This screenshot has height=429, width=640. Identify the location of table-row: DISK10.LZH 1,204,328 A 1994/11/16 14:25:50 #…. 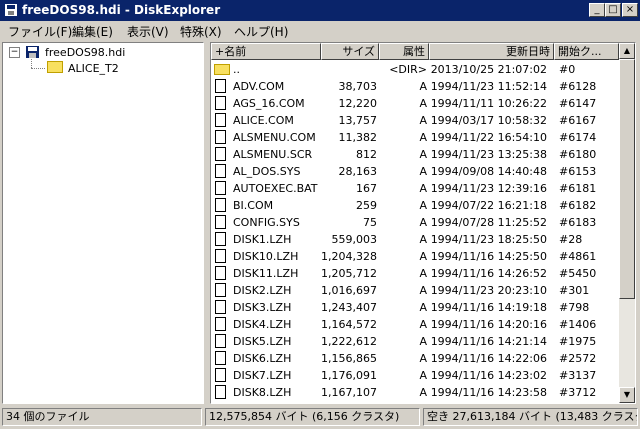
(415, 256).